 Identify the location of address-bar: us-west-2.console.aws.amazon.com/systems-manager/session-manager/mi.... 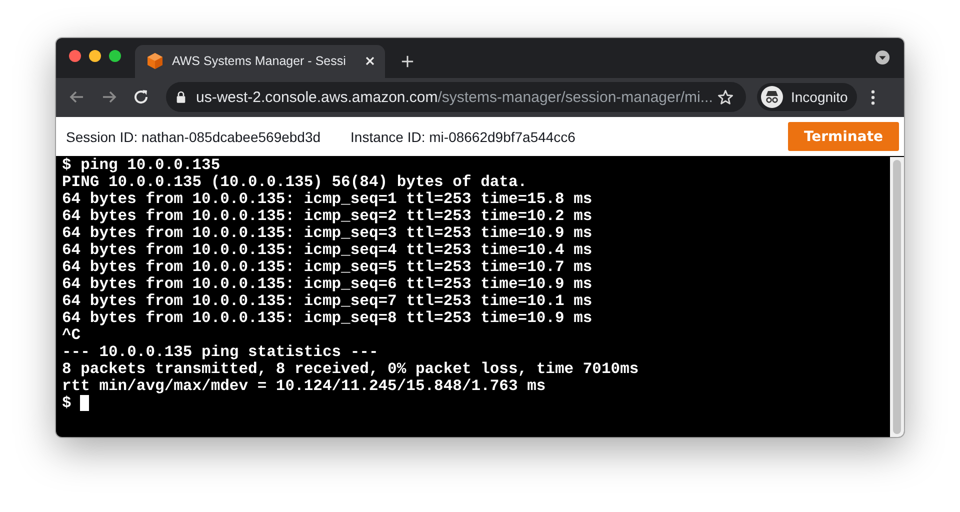
(456, 97).